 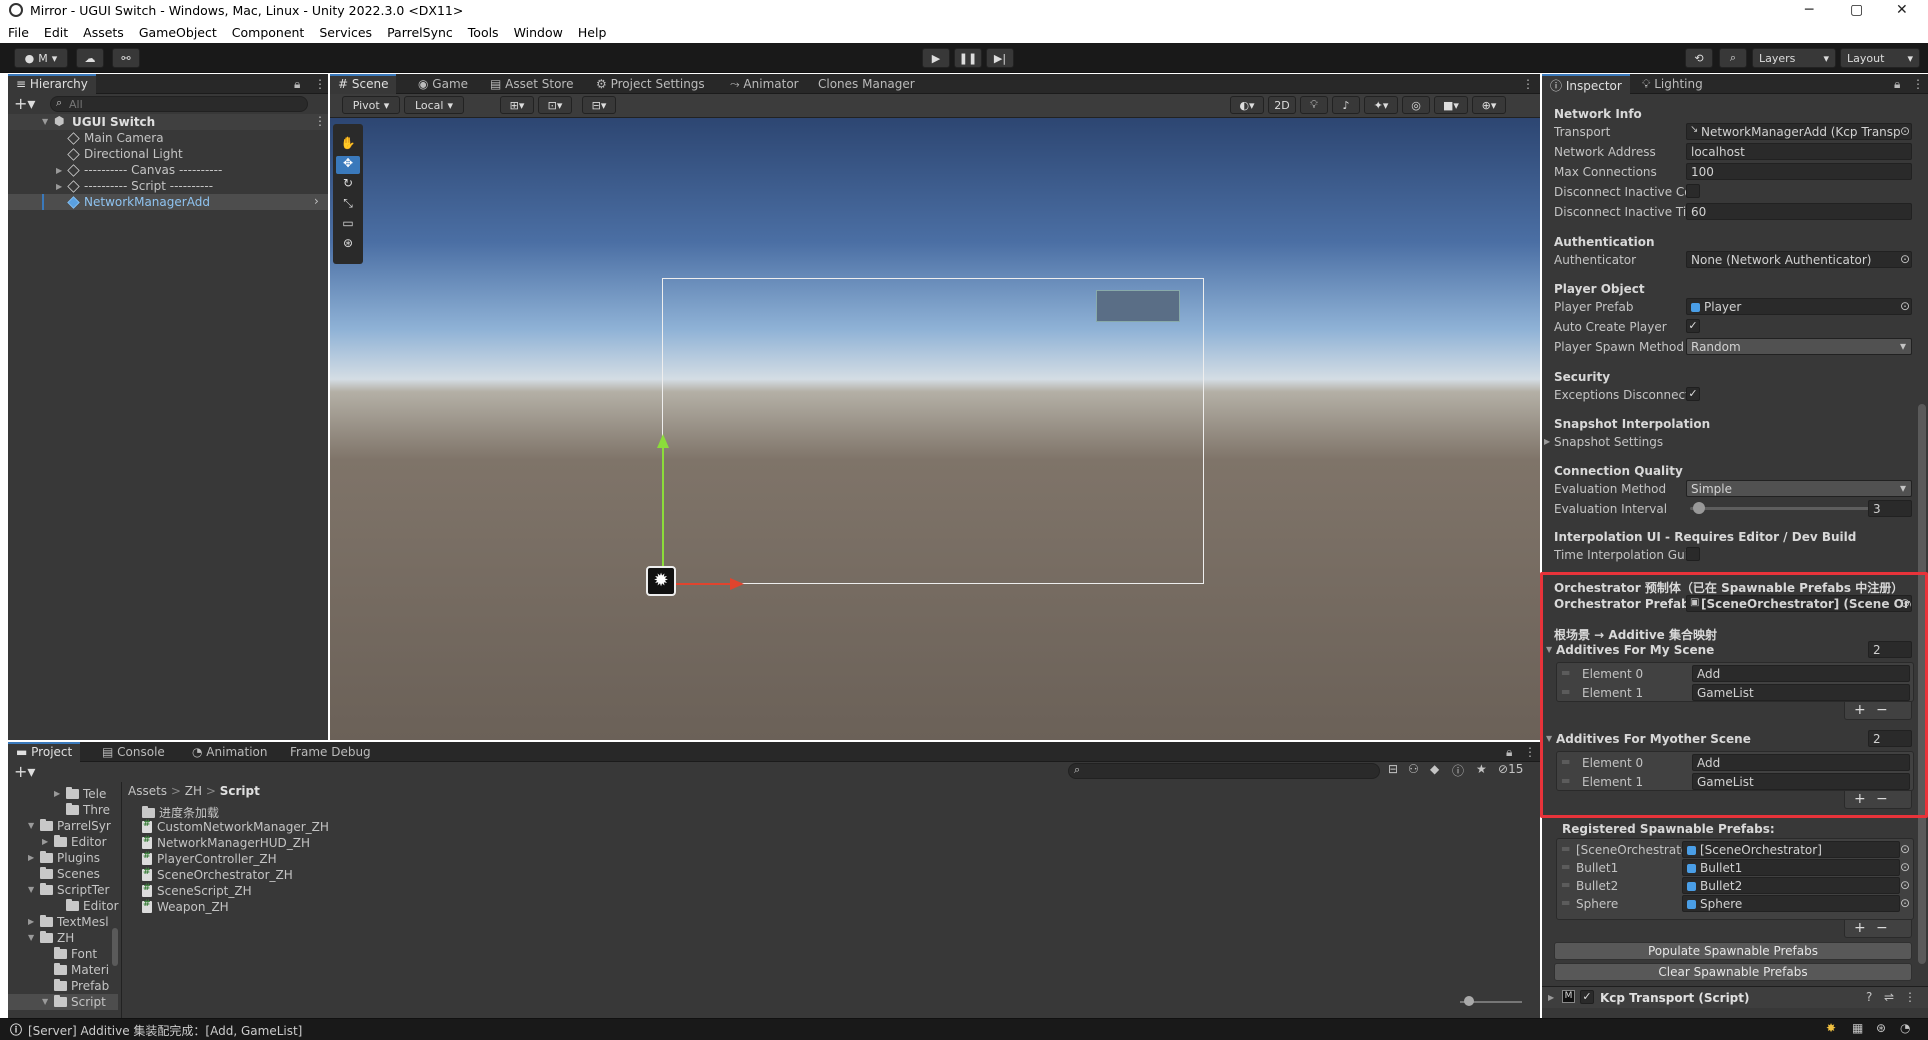 What do you see at coordinates (41, 58) in the screenshot?
I see `account-button: ● M ▾` at bounding box center [41, 58].